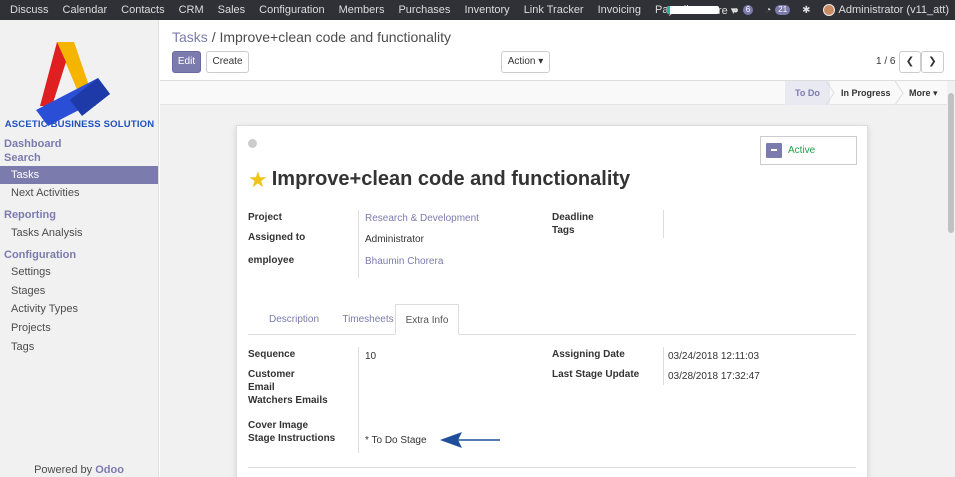  Describe the element at coordinates (774, 150) in the screenshot. I see `archive-icon` at that location.